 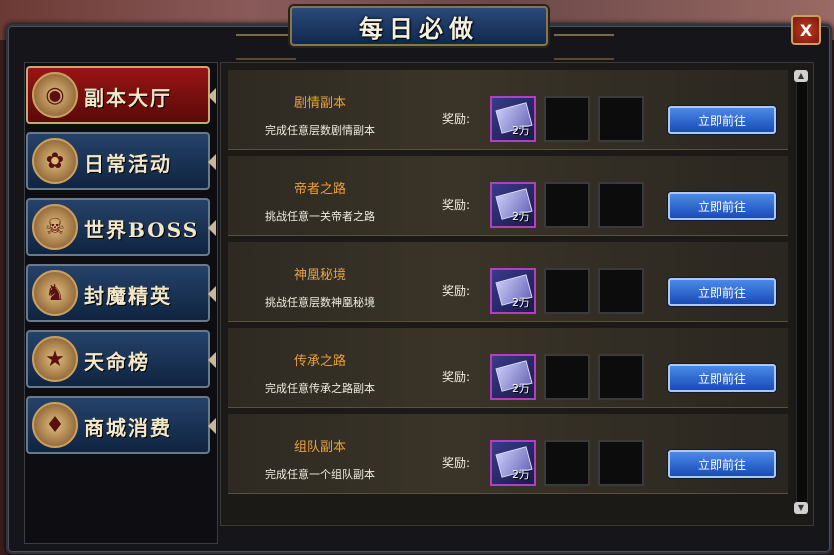 I want to click on sidebar-item-label: 商城消费, so click(x=128, y=428).